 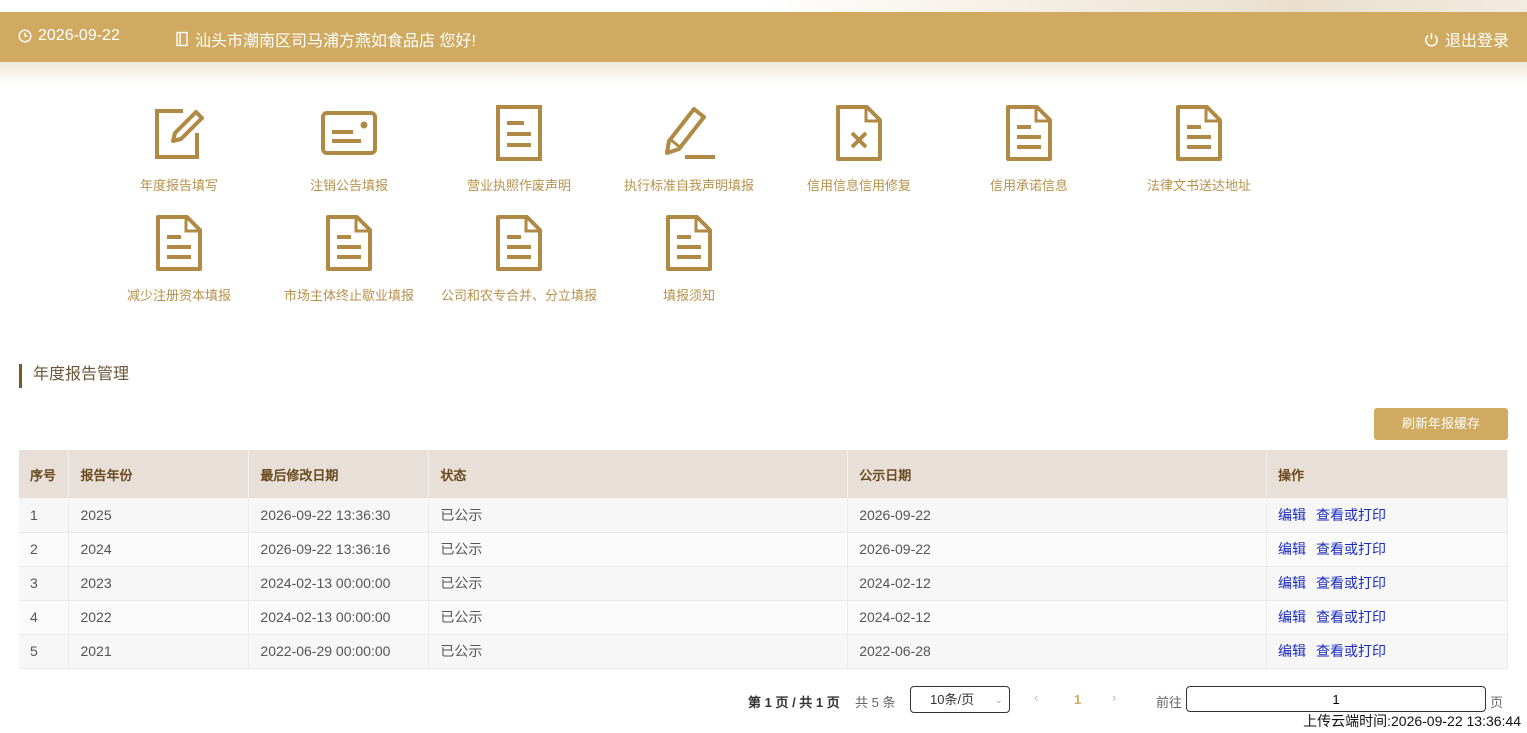 What do you see at coordinates (1057, 474) in the screenshot?
I see `column-header-publish-date: 公示日期` at bounding box center [1057, 474].